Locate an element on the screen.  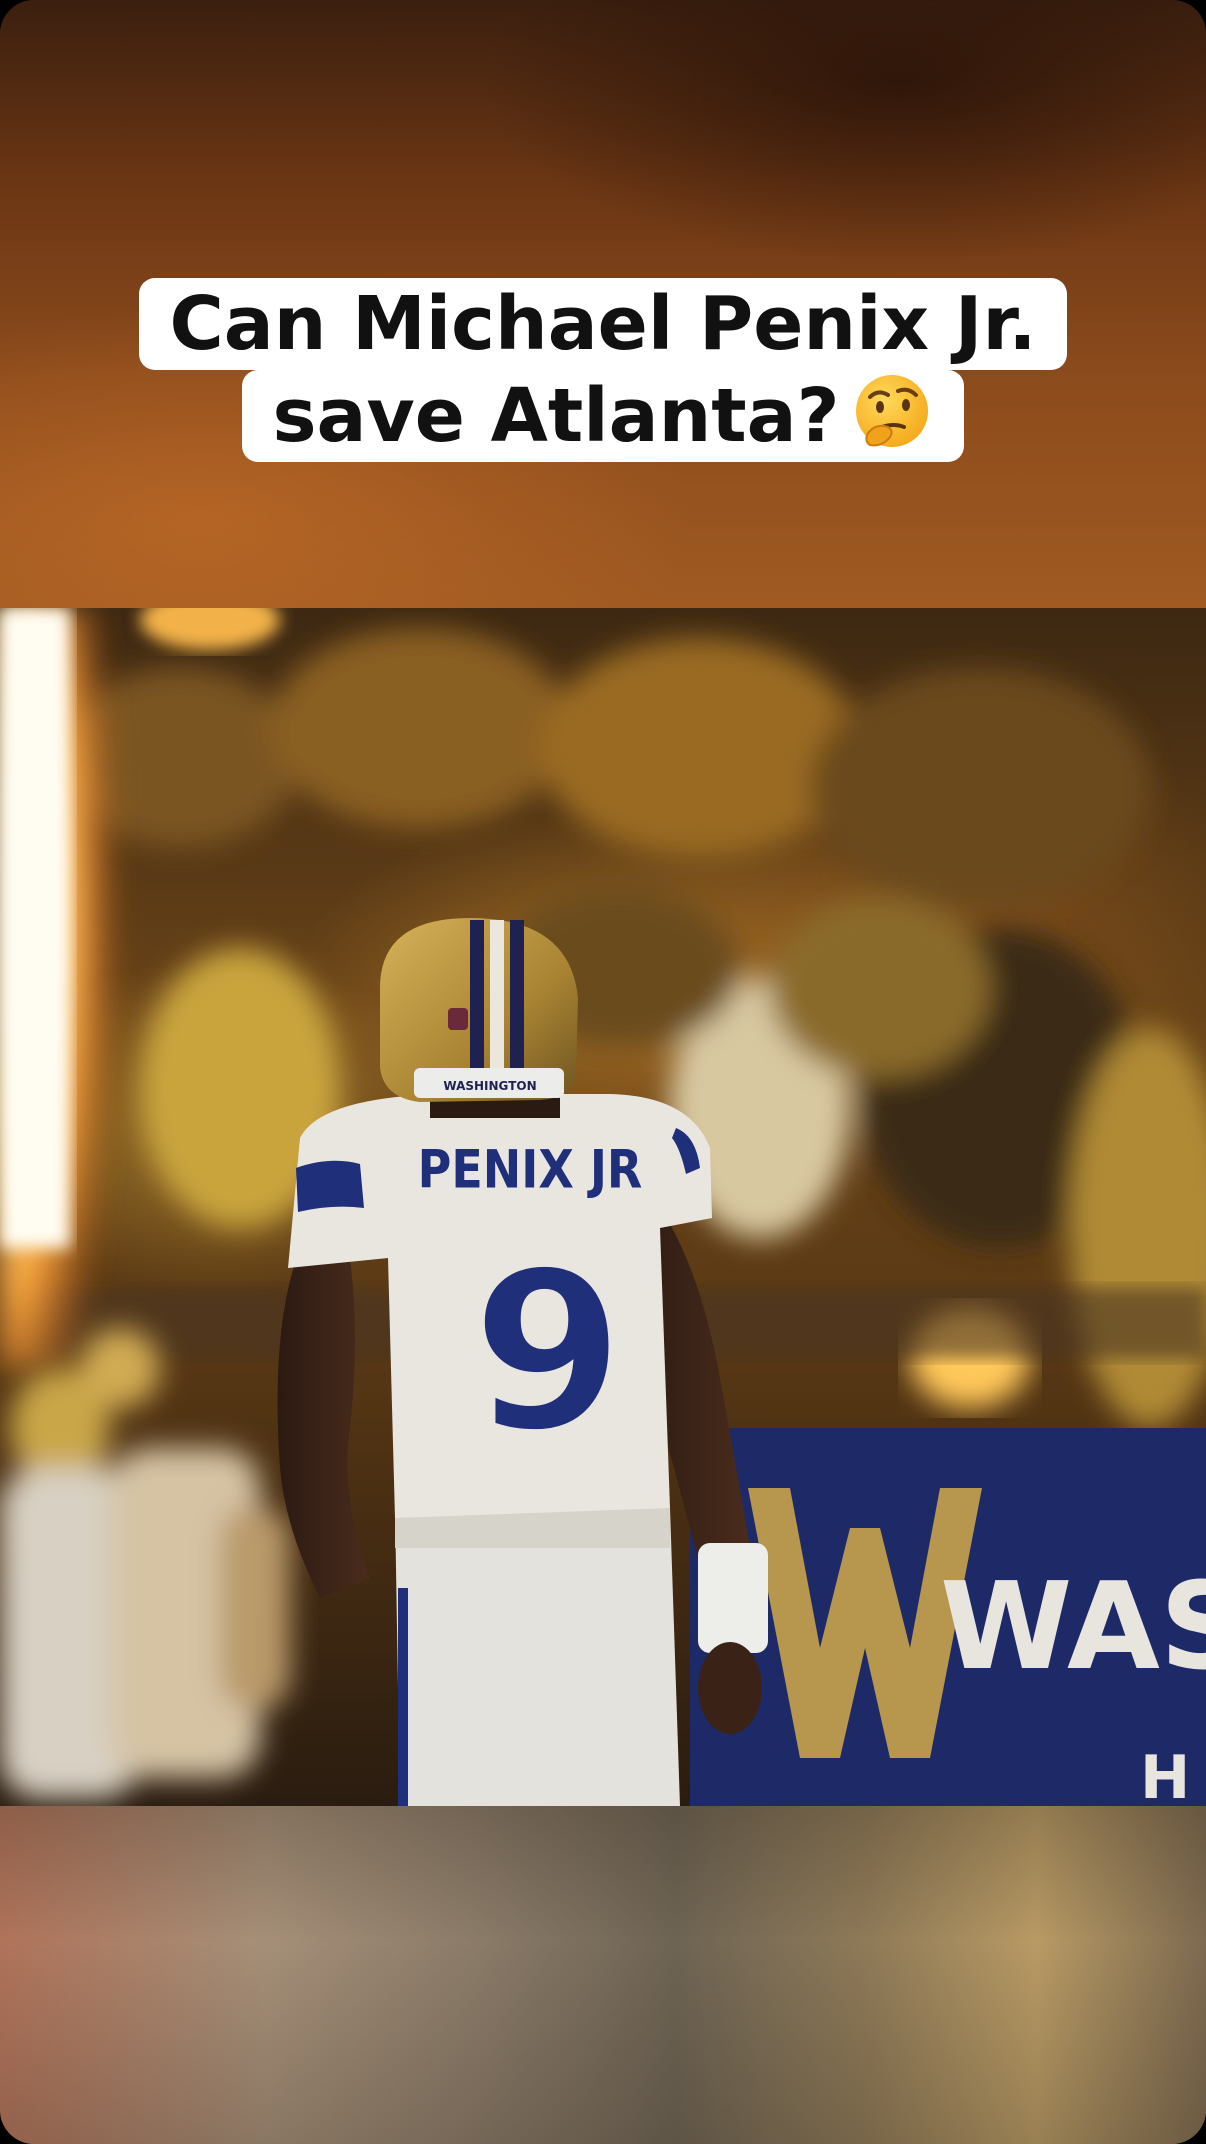
caption-overlay: Can Michael Penix Jr. save Atlanta? is located at coordinates (603, 370).